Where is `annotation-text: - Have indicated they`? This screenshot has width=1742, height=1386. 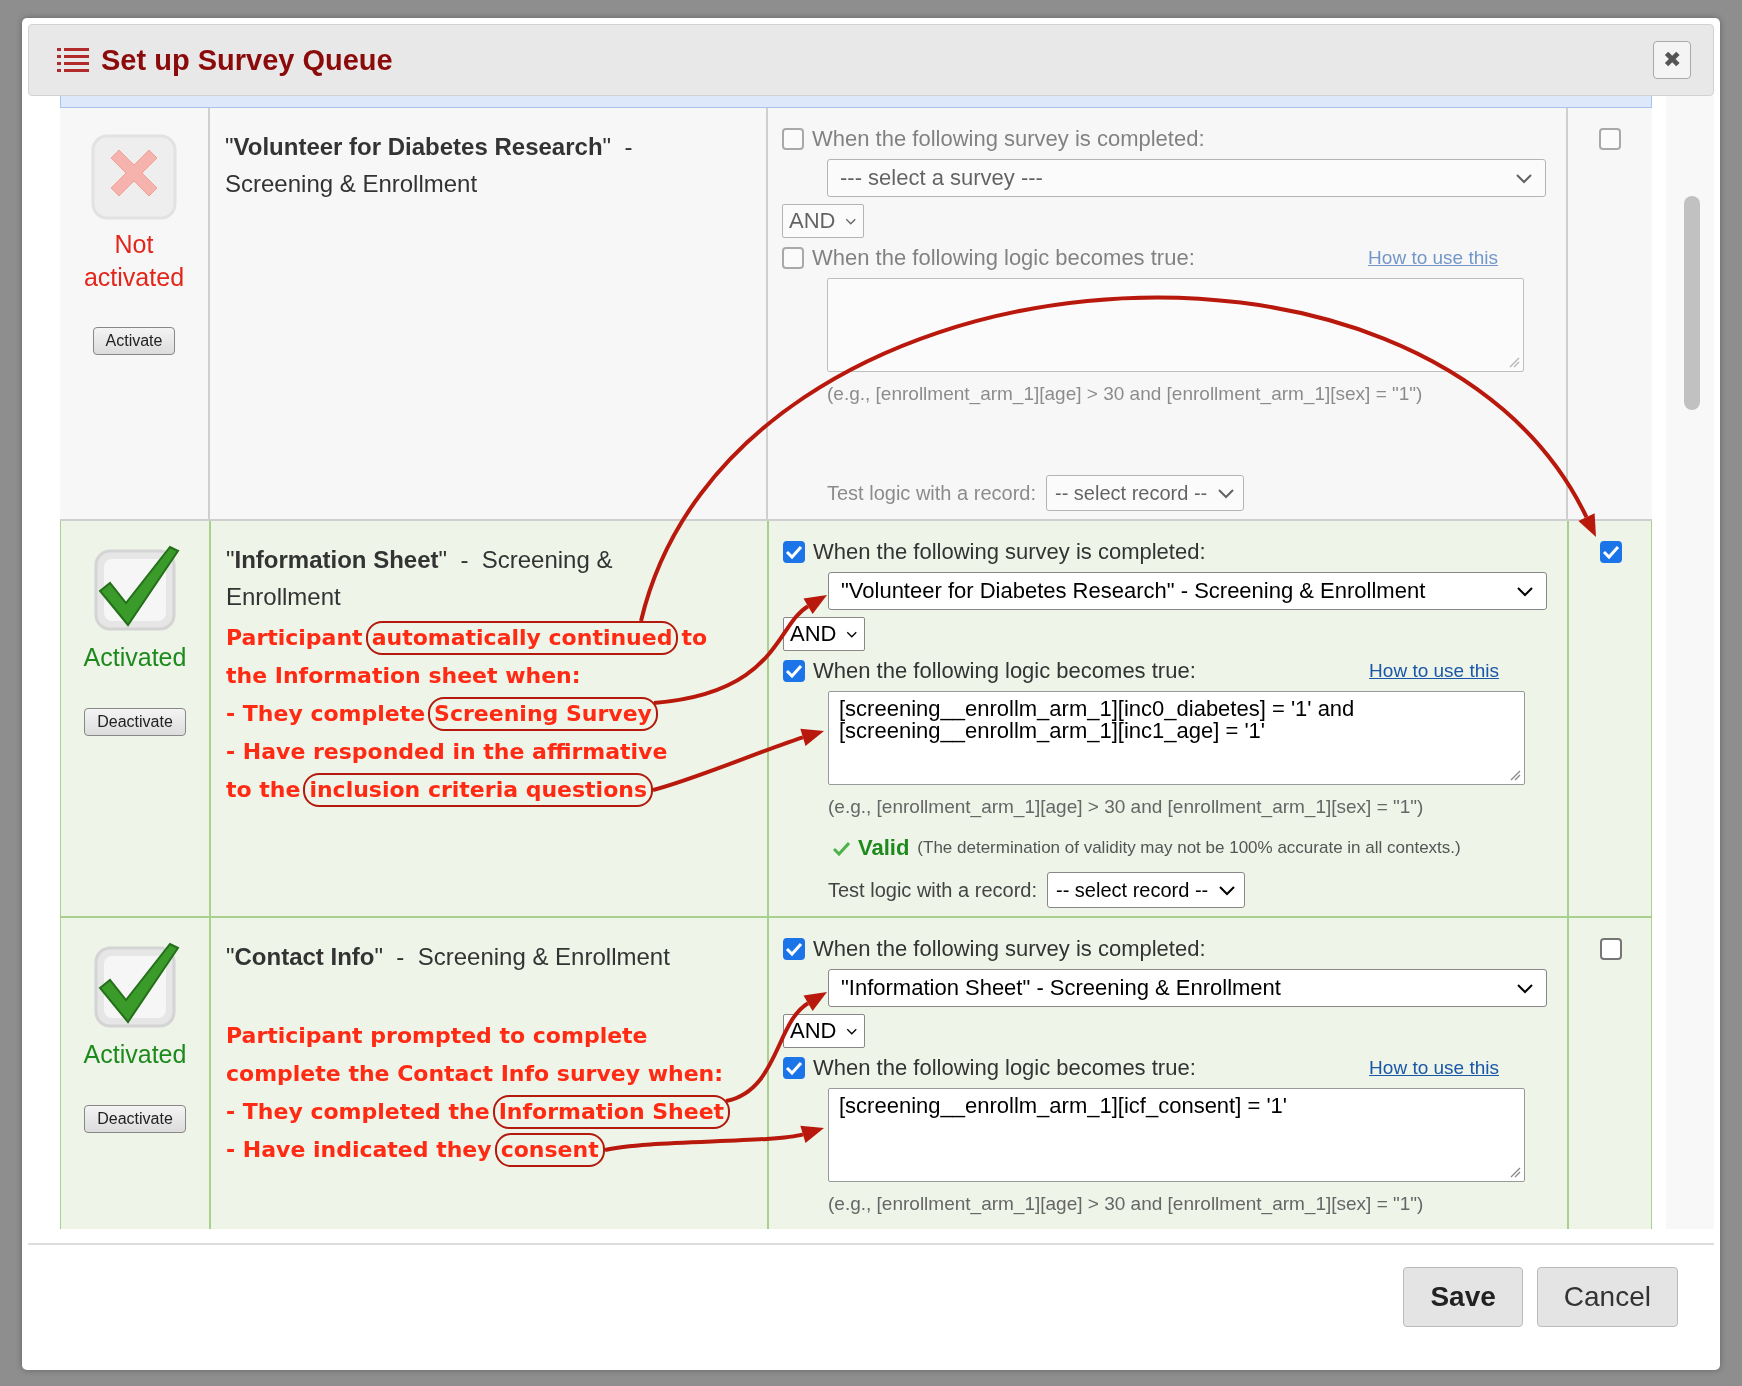
annotation-text: - Have indicated they is located at coordinates (359, 1150).